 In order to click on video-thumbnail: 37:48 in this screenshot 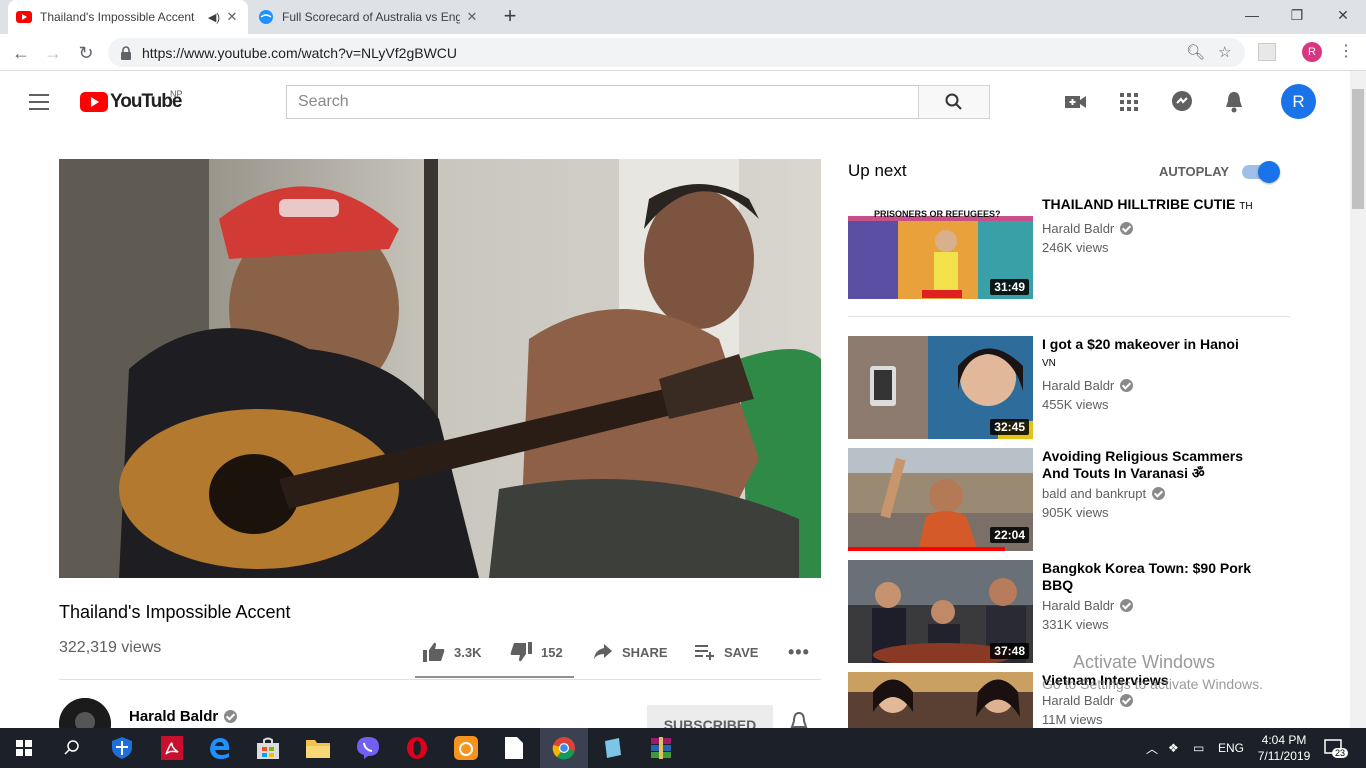, I will do `click(940, 611)`.